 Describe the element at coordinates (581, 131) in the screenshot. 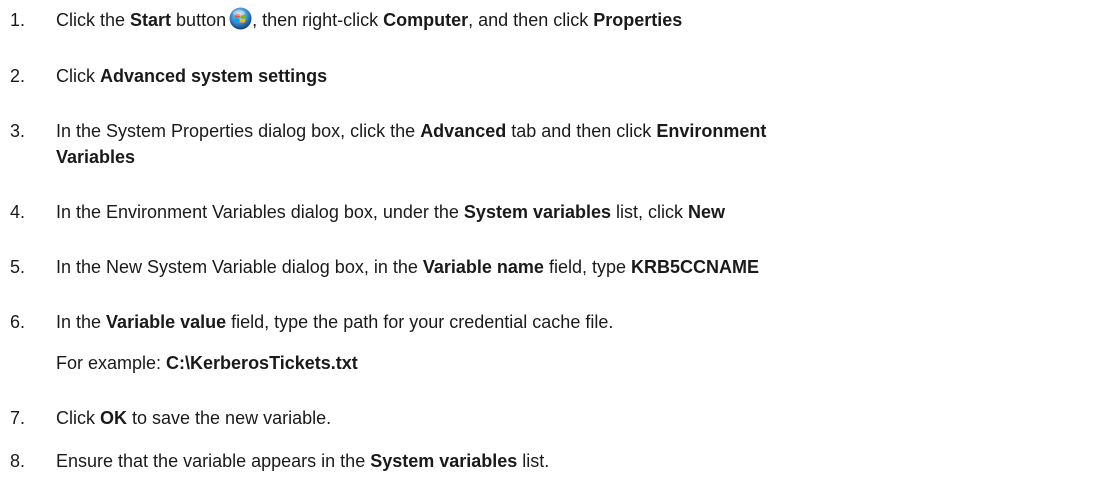

I see `step-text-segment: tab and then click` at that location.